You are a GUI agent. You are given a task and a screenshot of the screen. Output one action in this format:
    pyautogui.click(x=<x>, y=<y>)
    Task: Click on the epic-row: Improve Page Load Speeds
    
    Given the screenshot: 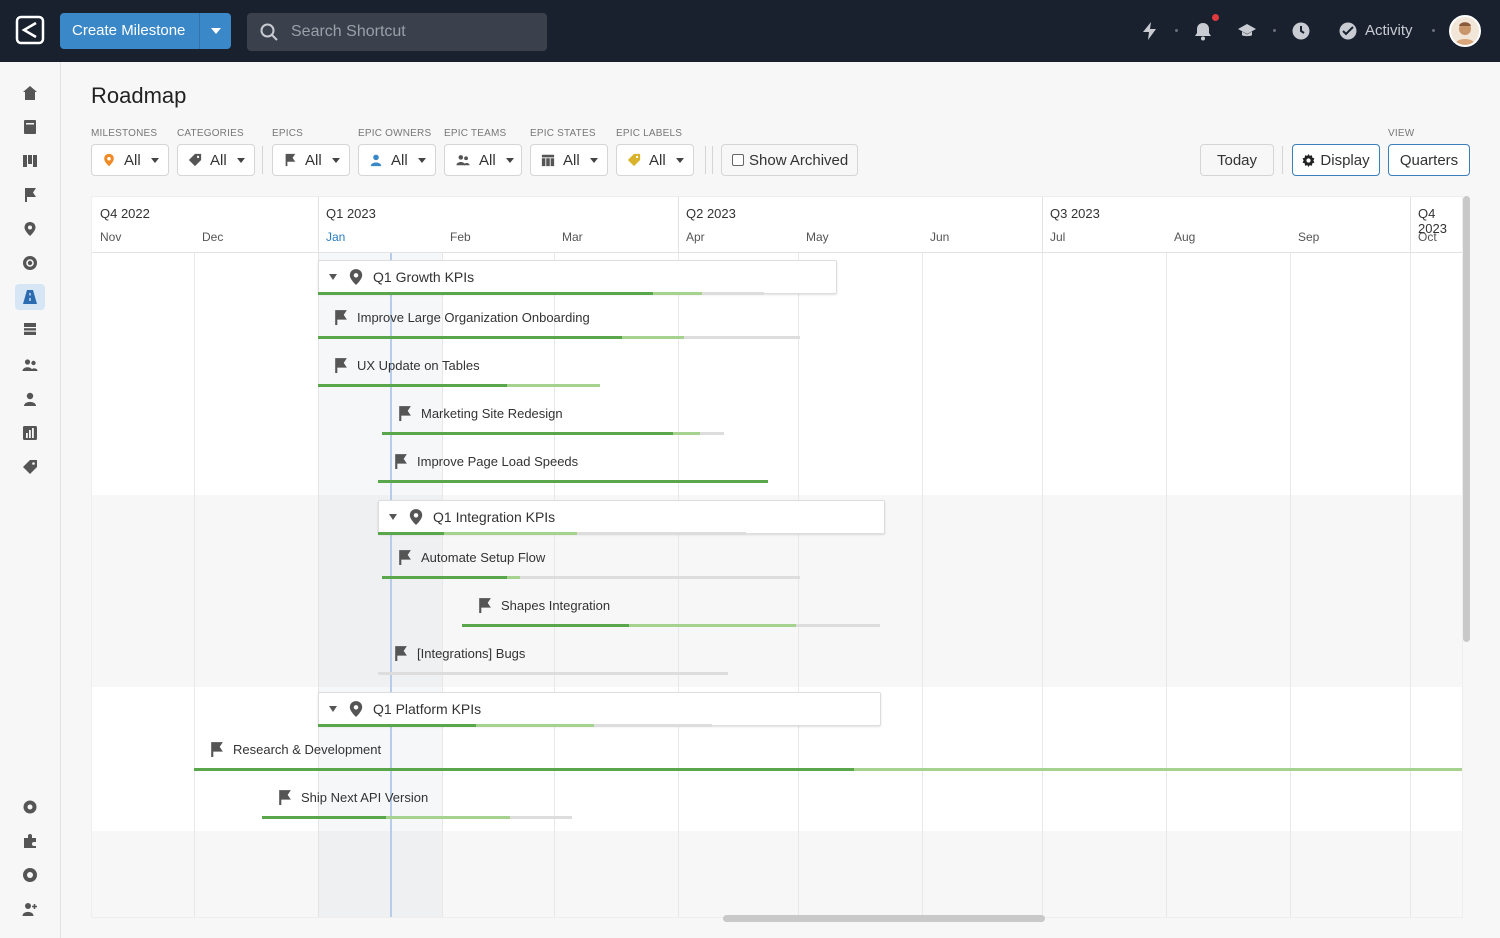 What is the action you would take?
    pyautogui.click(x=485, y=461)
    